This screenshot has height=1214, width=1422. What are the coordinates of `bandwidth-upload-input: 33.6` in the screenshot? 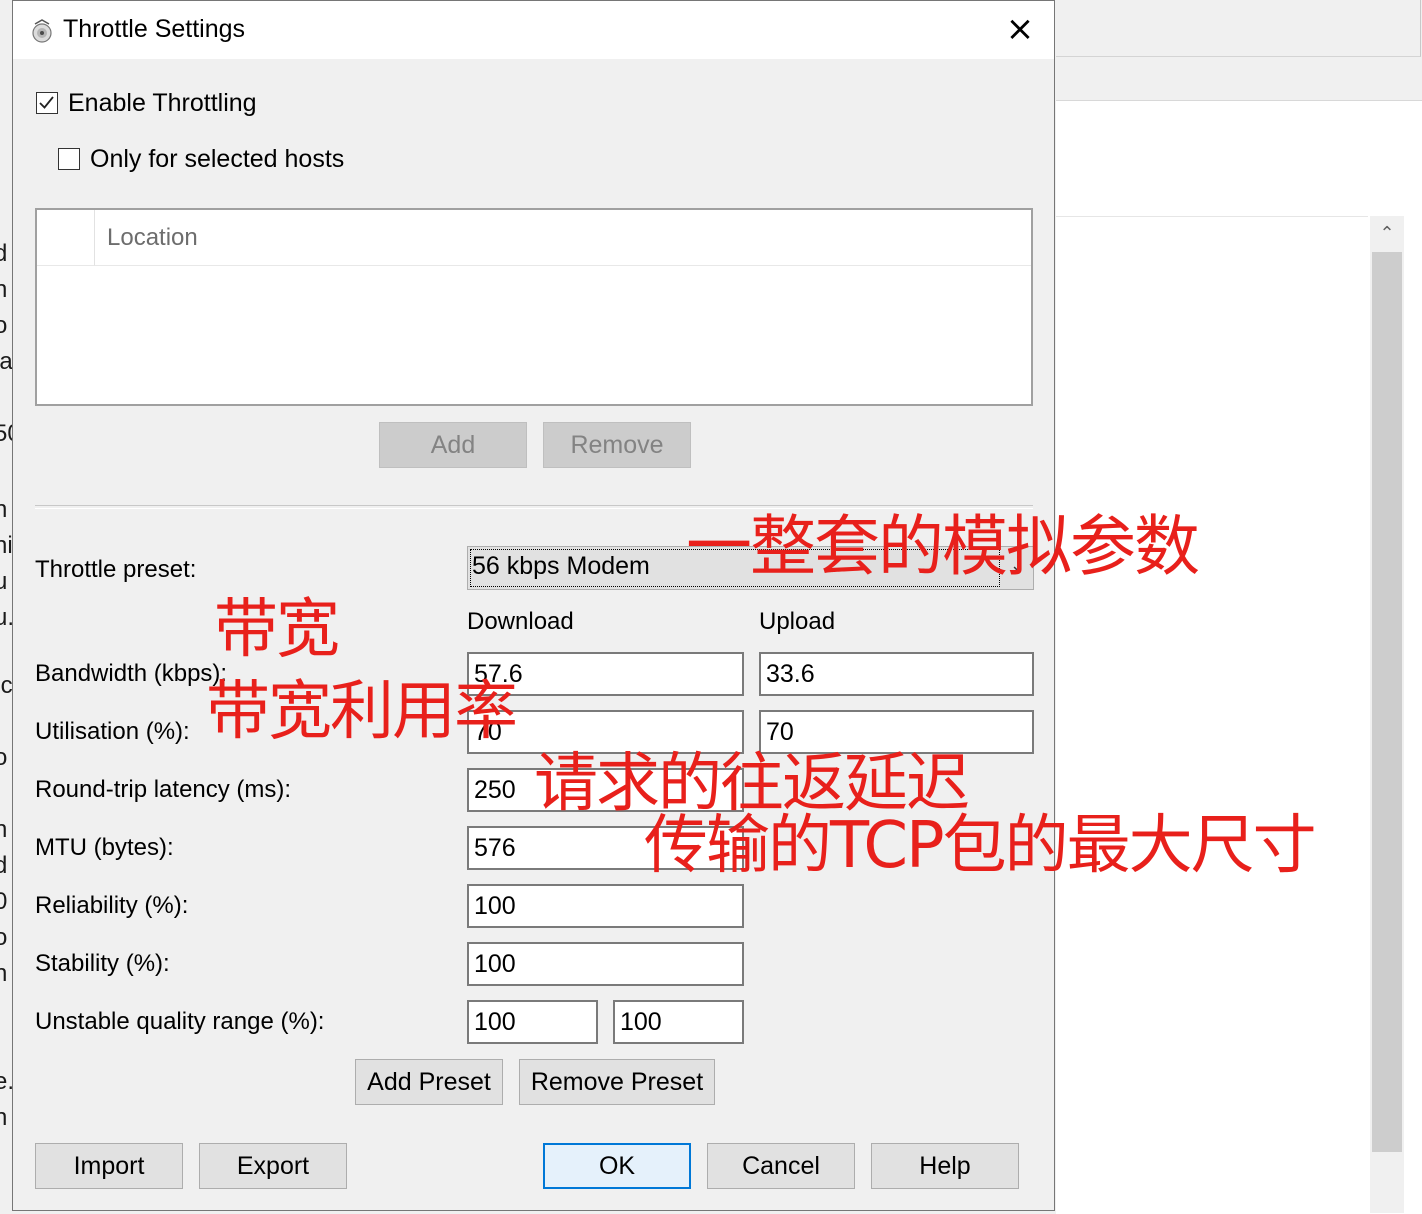 It's located at (896, 674).